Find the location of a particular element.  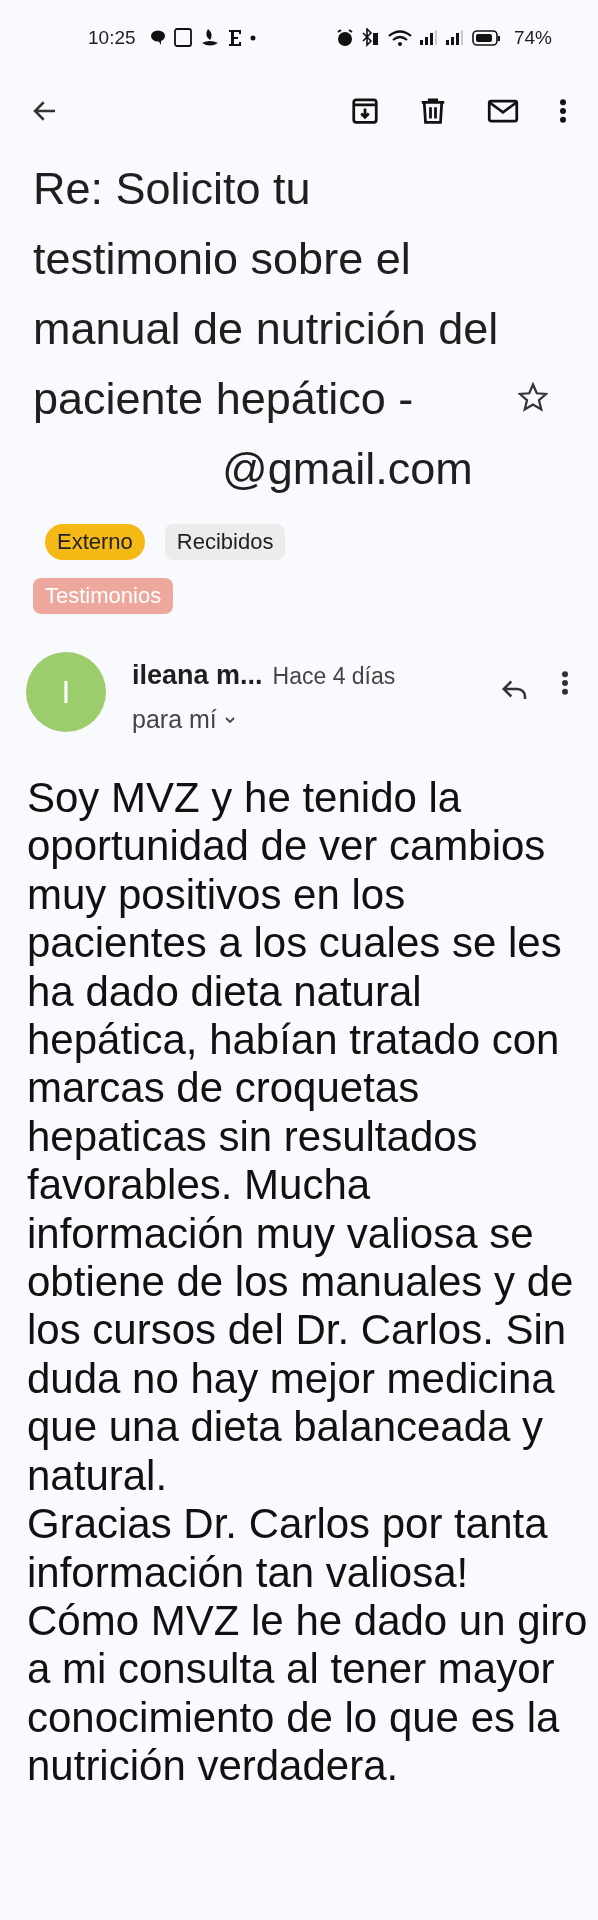

battery-percentage: 74% is located at coordinates (532, 38).